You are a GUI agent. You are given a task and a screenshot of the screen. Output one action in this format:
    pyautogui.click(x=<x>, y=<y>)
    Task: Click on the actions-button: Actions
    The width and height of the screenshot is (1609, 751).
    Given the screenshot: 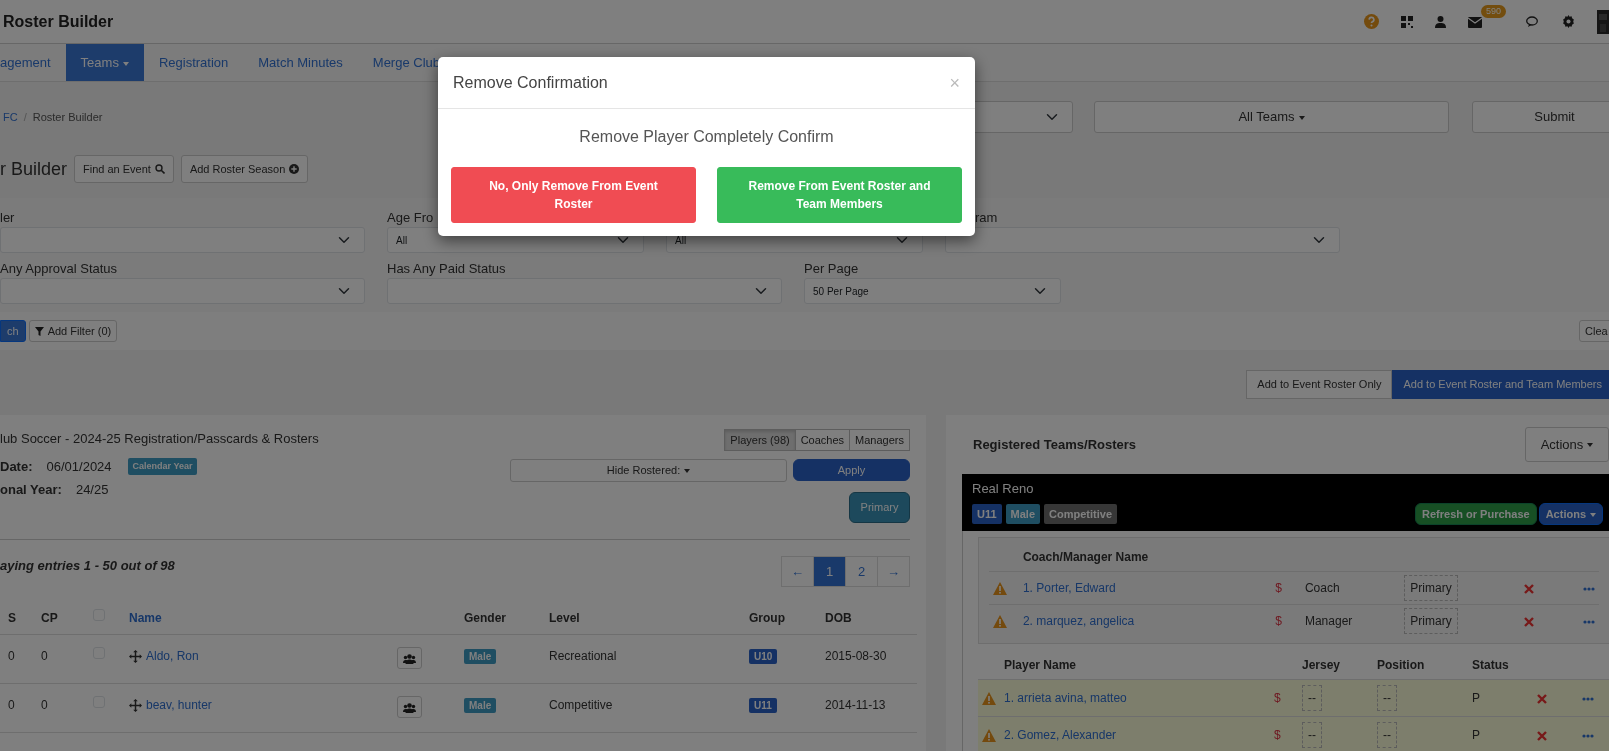 What is the action you would take?
    pyautogui.click(x=1567, y=444)
    